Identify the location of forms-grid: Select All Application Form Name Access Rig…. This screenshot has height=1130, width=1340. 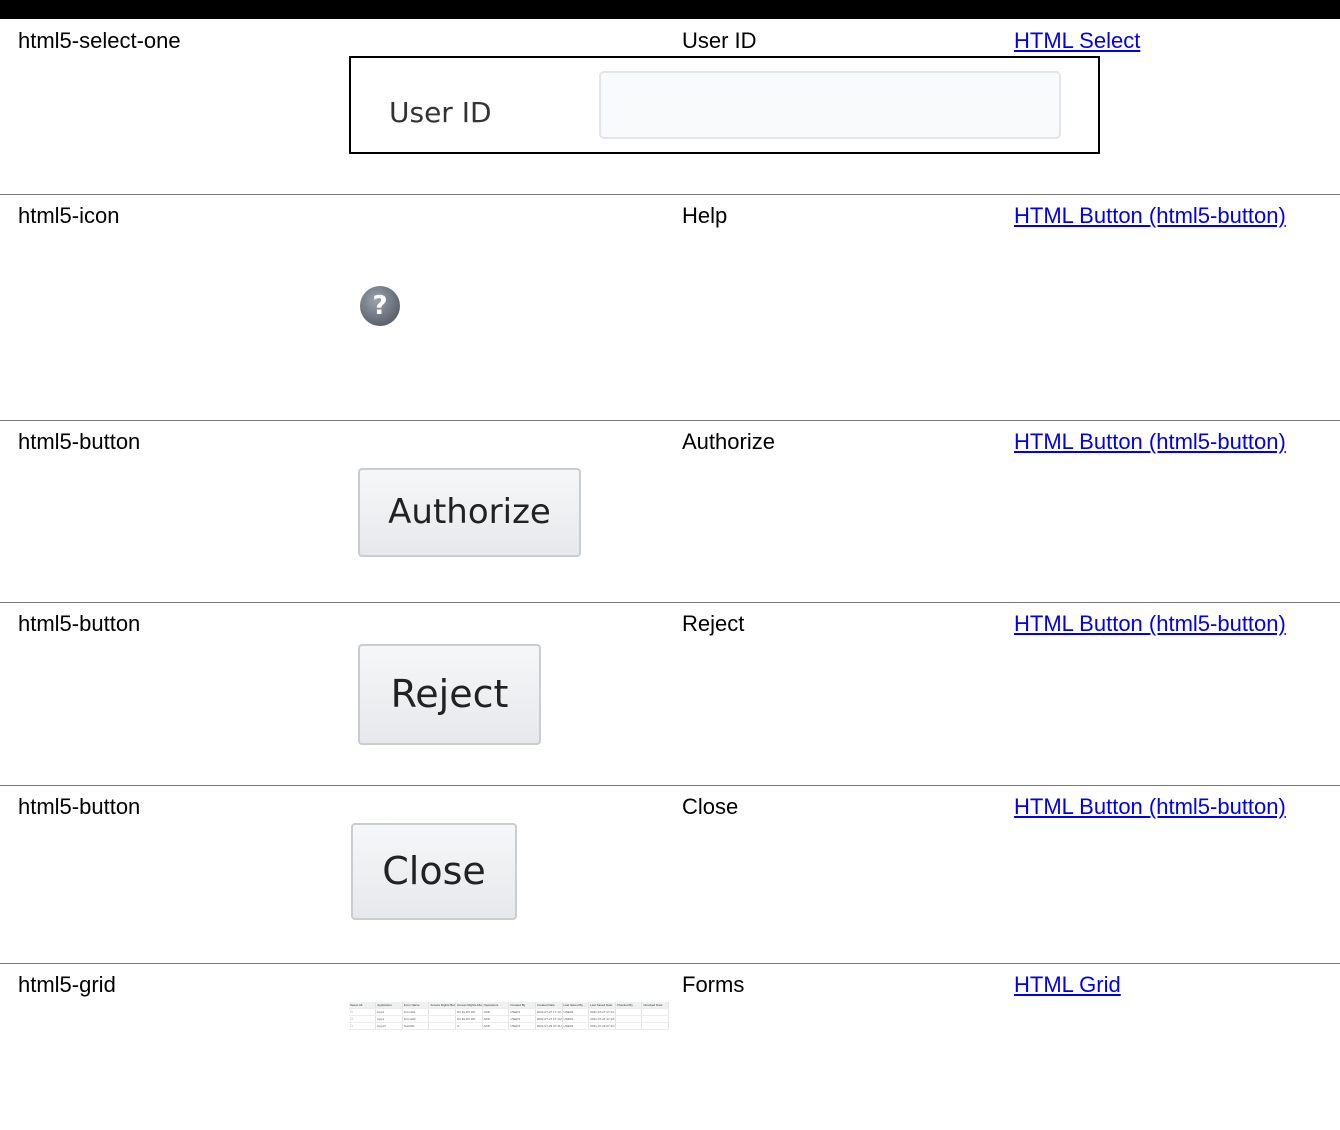
(509, 1016).